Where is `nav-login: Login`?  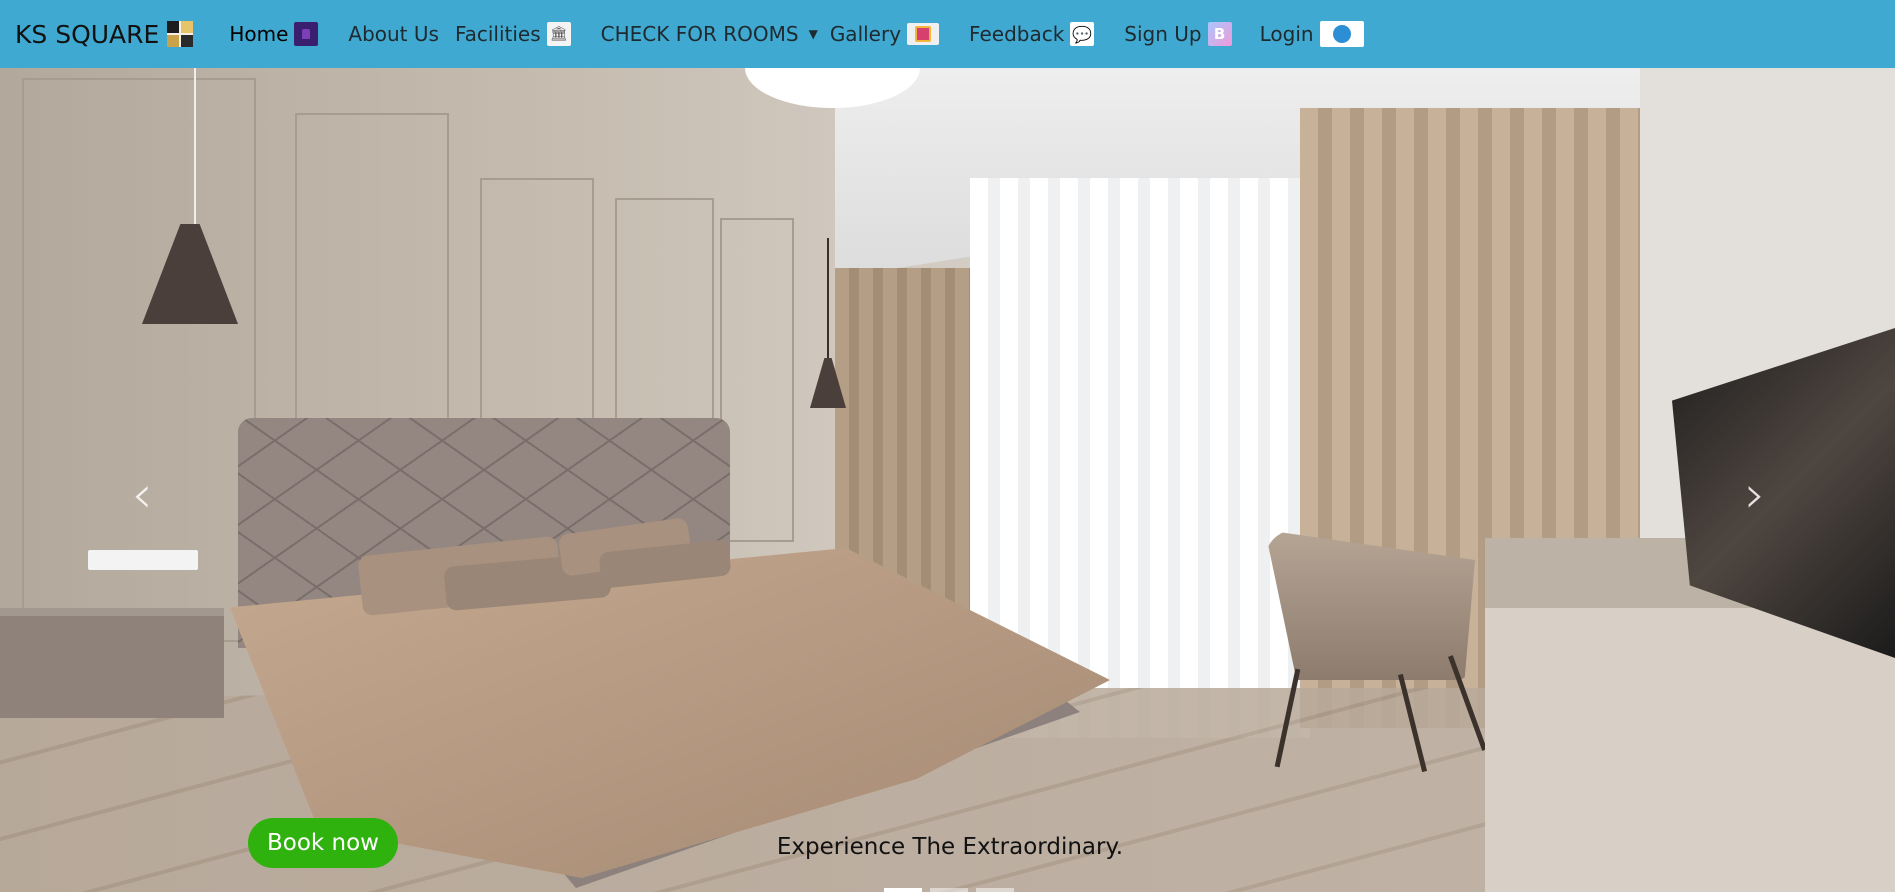 nav-login: Login is located at coordinates (1312, 34).